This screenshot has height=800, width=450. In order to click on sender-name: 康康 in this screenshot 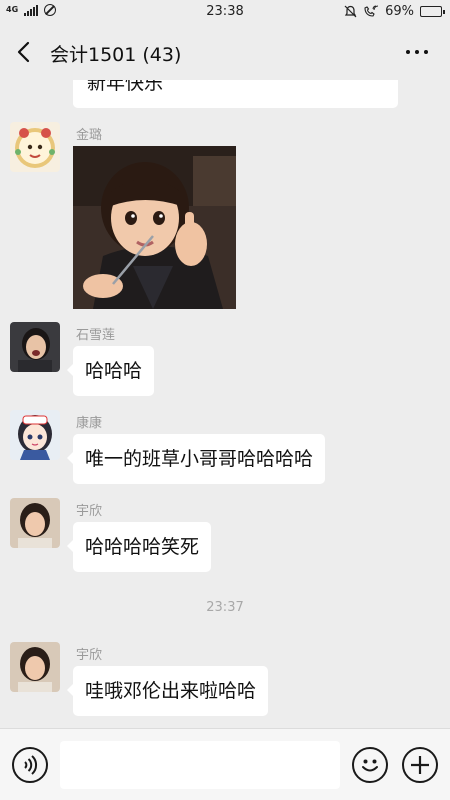, I will do `click(89, 423)`.